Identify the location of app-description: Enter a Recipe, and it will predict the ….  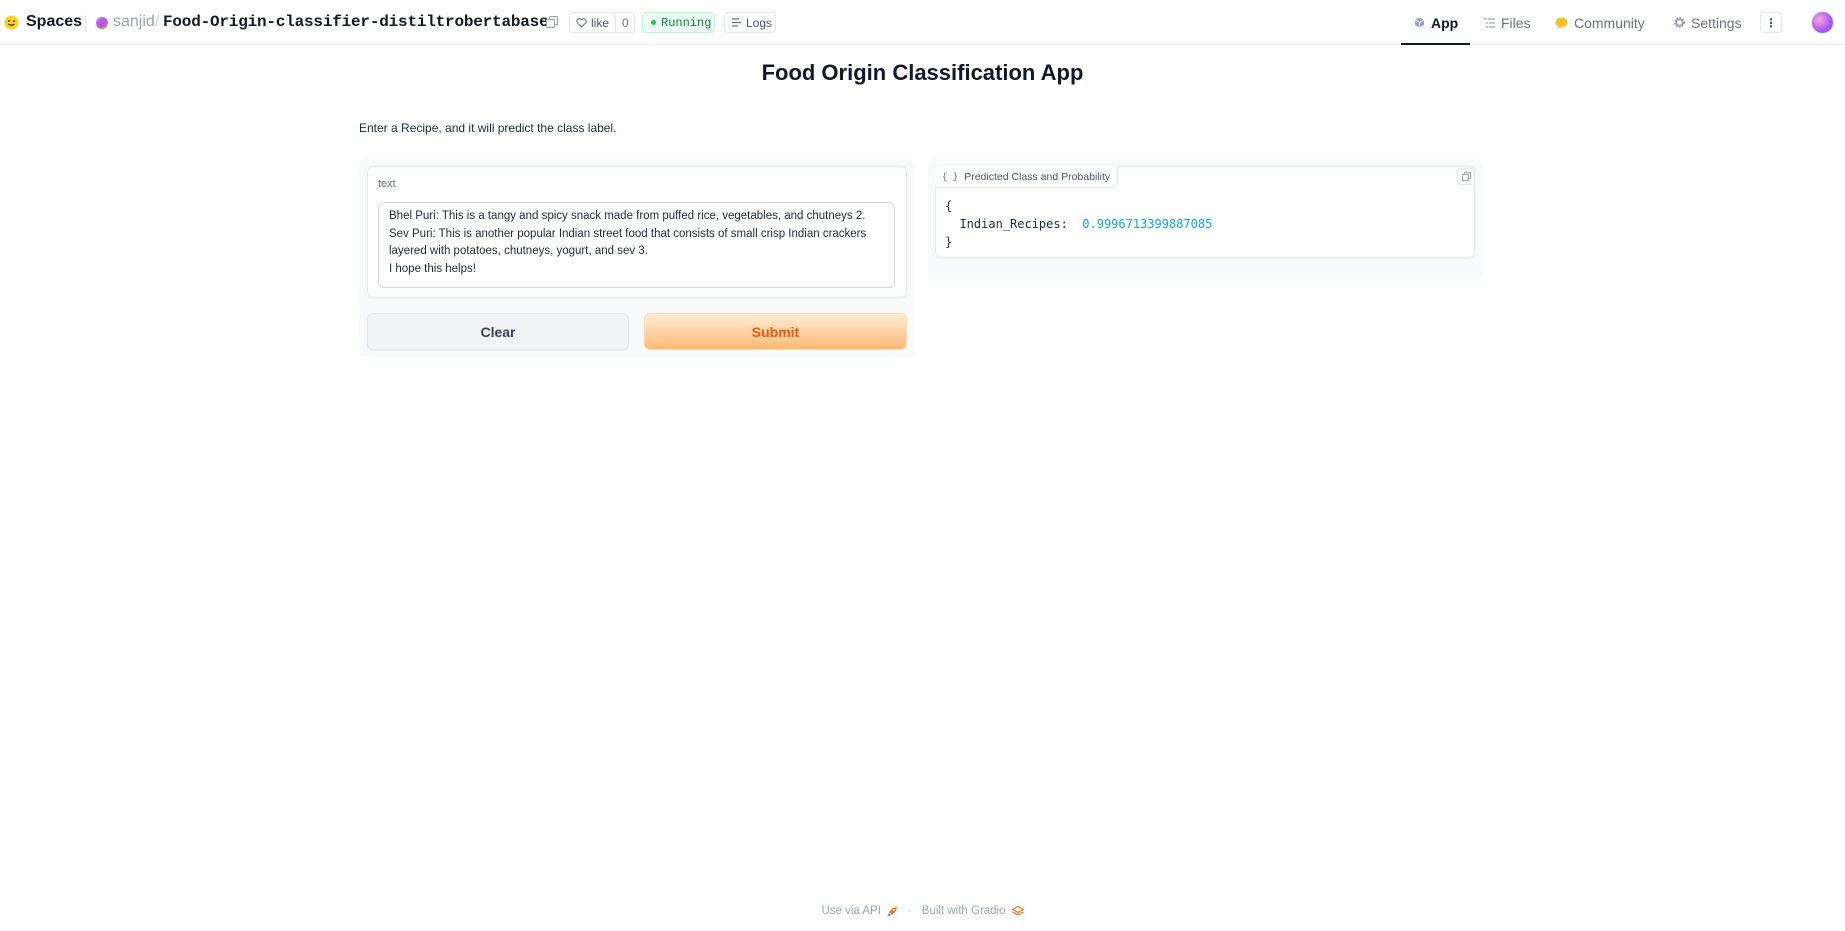
(488, 128).